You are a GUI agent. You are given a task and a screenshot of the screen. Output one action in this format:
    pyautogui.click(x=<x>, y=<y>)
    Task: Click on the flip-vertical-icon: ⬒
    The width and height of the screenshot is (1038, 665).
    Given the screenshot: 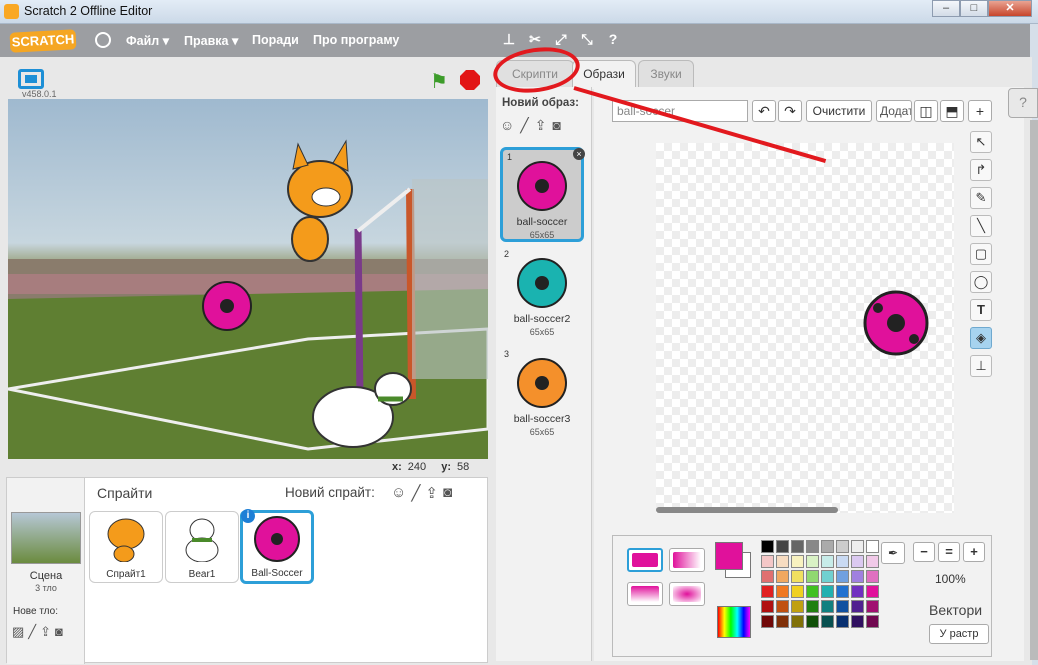 What is the action you would take?
    pyautogui.click(x=952, y=111)
    